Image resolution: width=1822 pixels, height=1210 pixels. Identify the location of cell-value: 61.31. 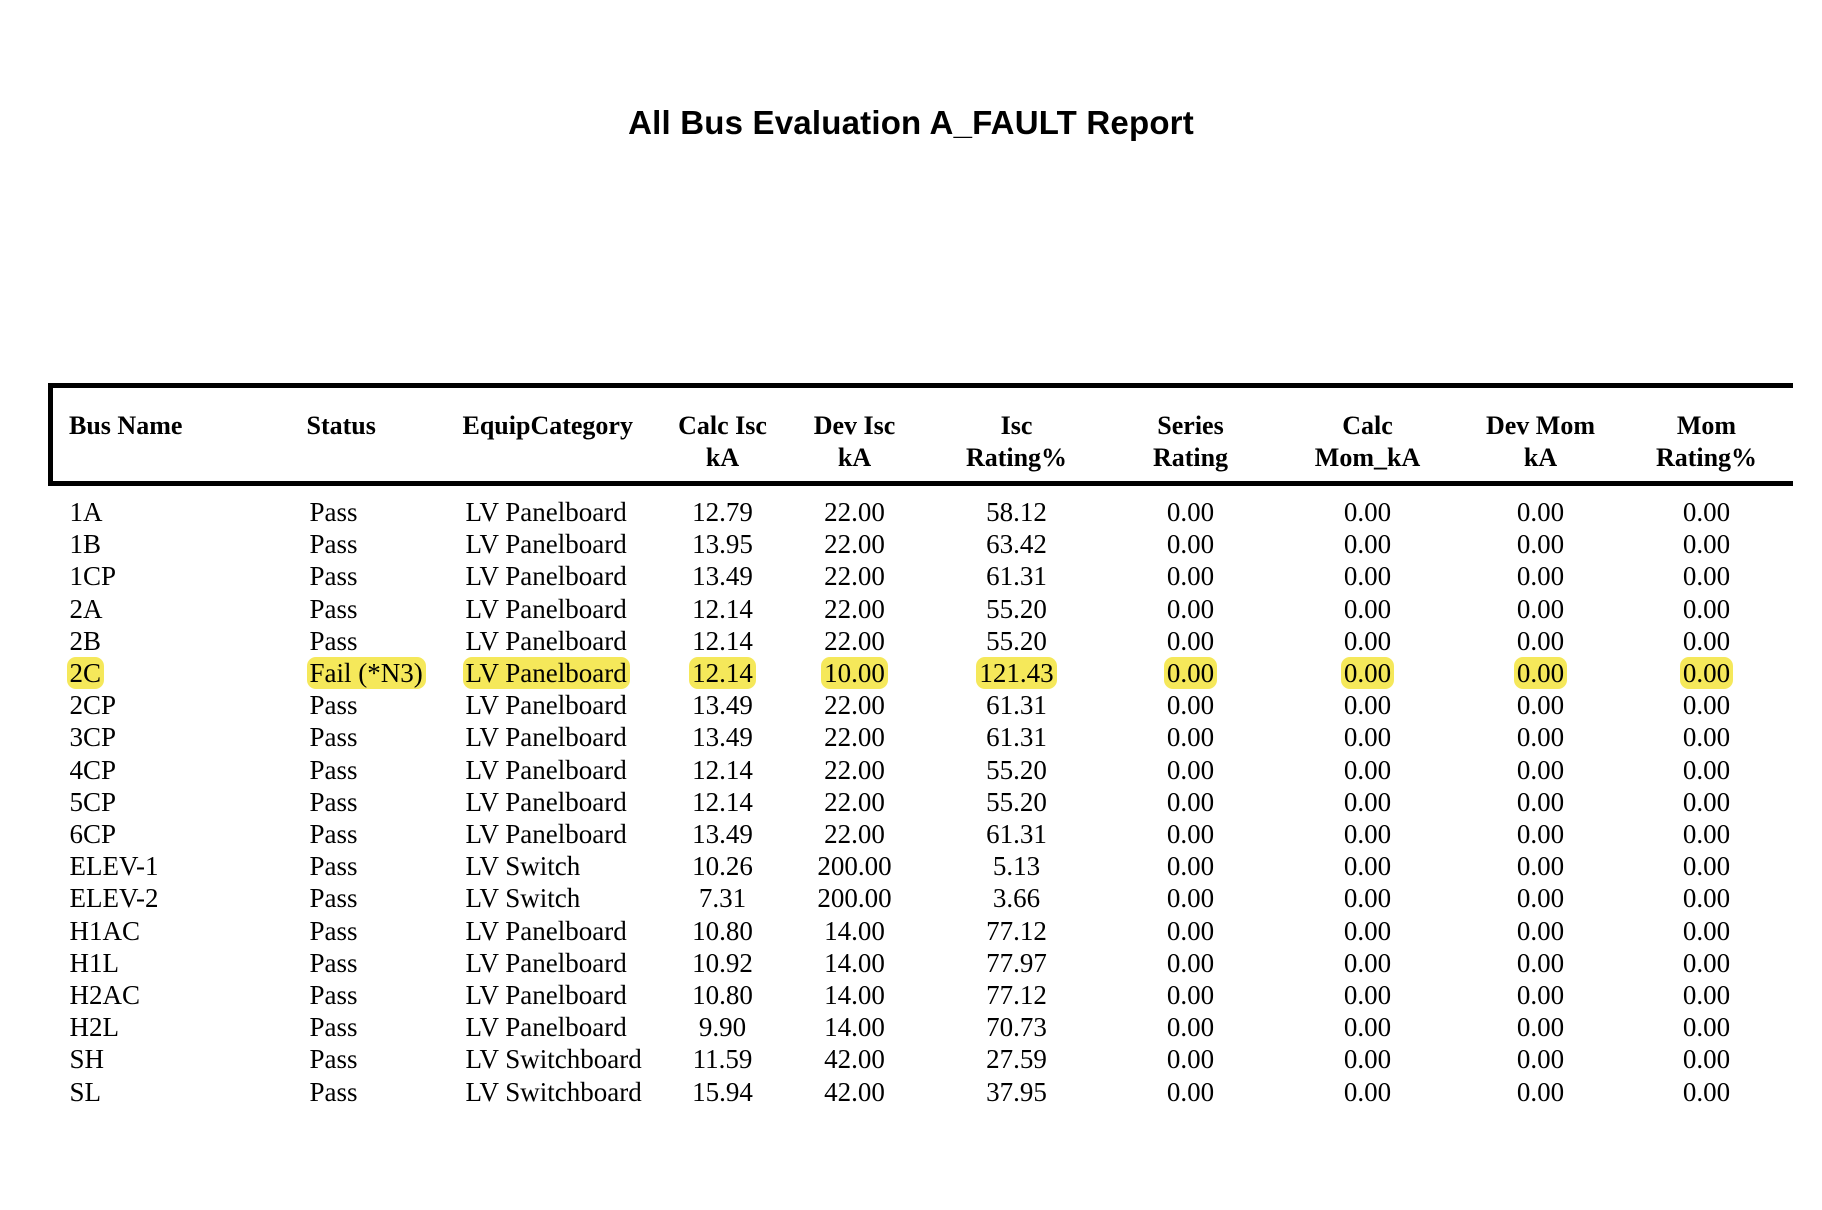
(1016, 705).